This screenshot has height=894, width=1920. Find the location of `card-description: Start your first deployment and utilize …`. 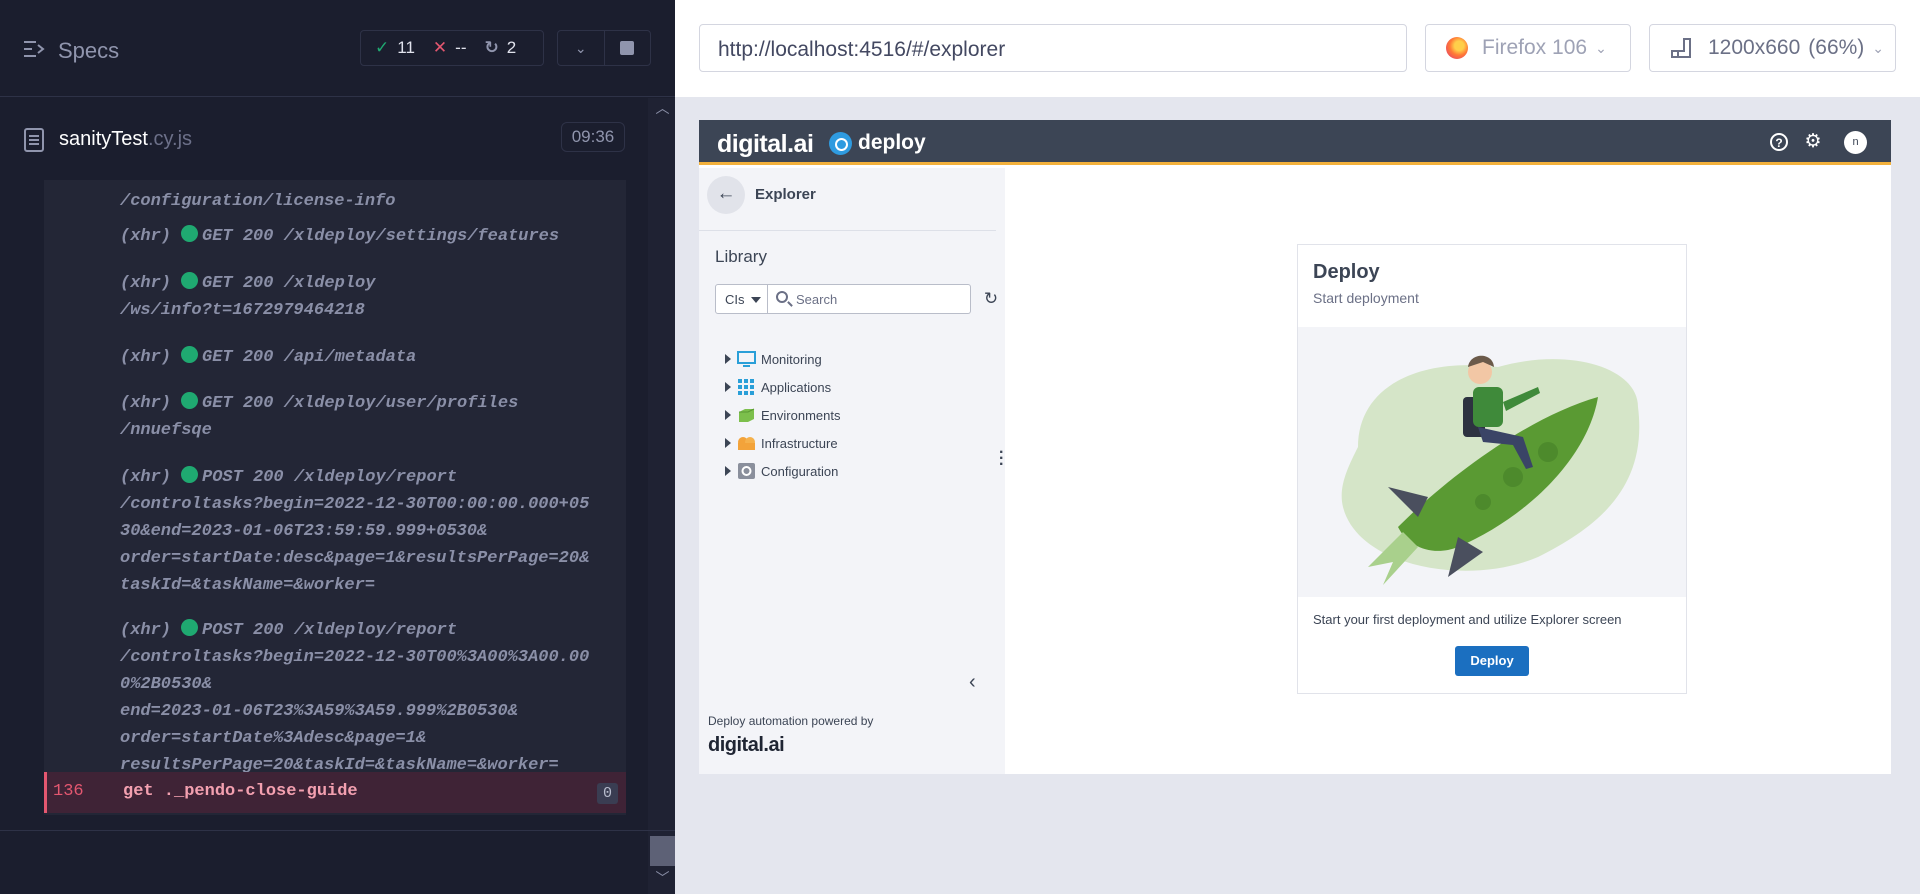

card-description: Start your first deployment and utilize … is located at coordinates (1467, 619).